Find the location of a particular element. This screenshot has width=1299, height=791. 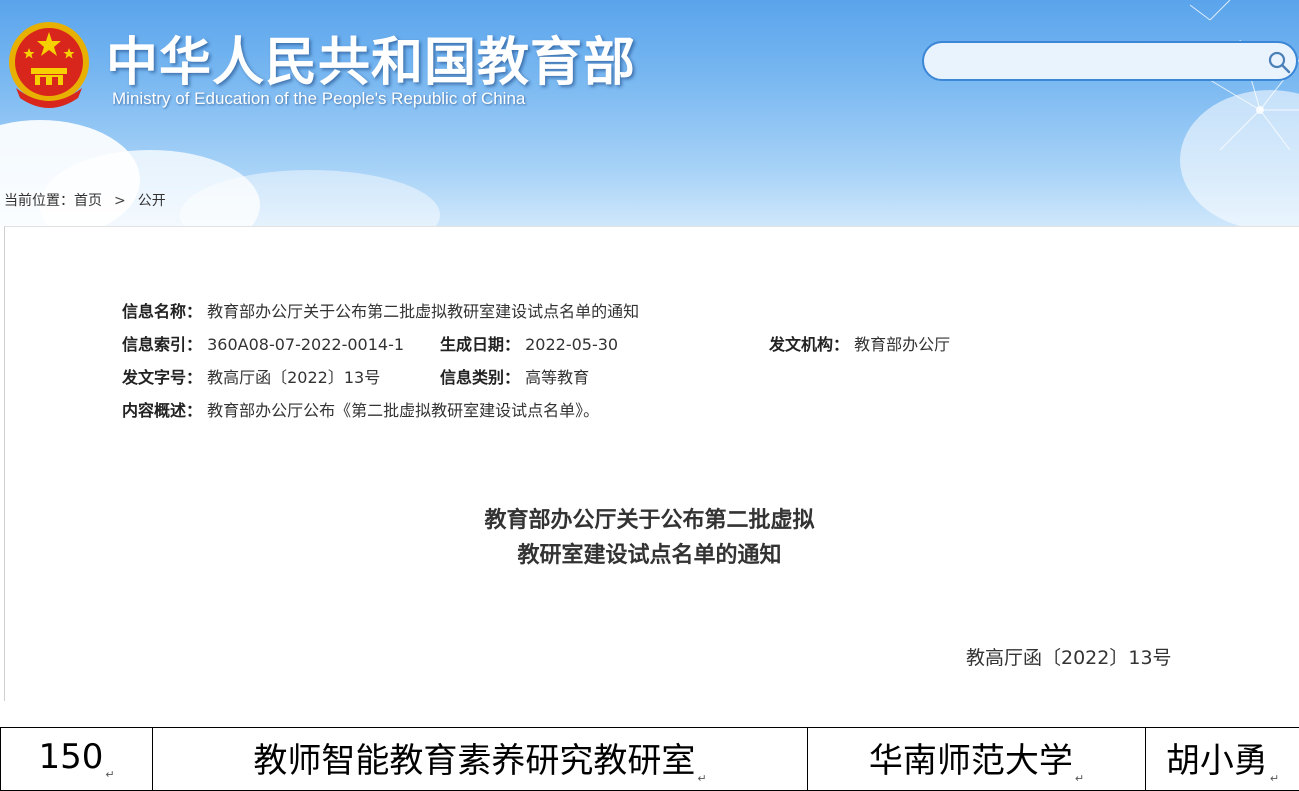

meta-summary-row: 内容概述： 教育部办公厅公布《第二批虚拟教研室建设试点名单》。 is located at coordinates (360, 409).